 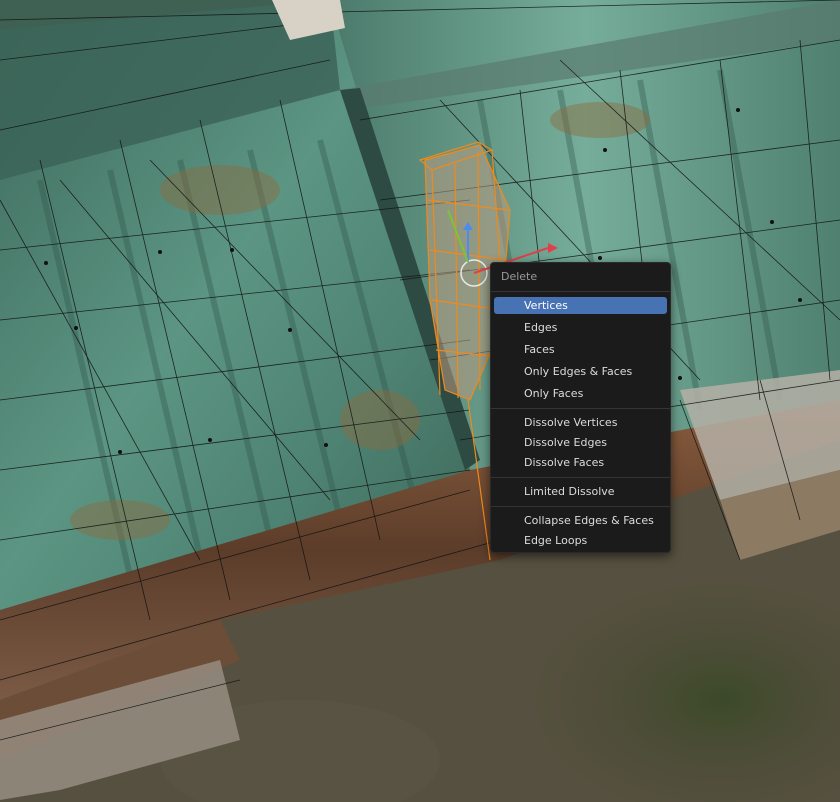 I want to click on menu-item-only-edges-faces: Only Edges & Faces, so click(x=580, y=371).